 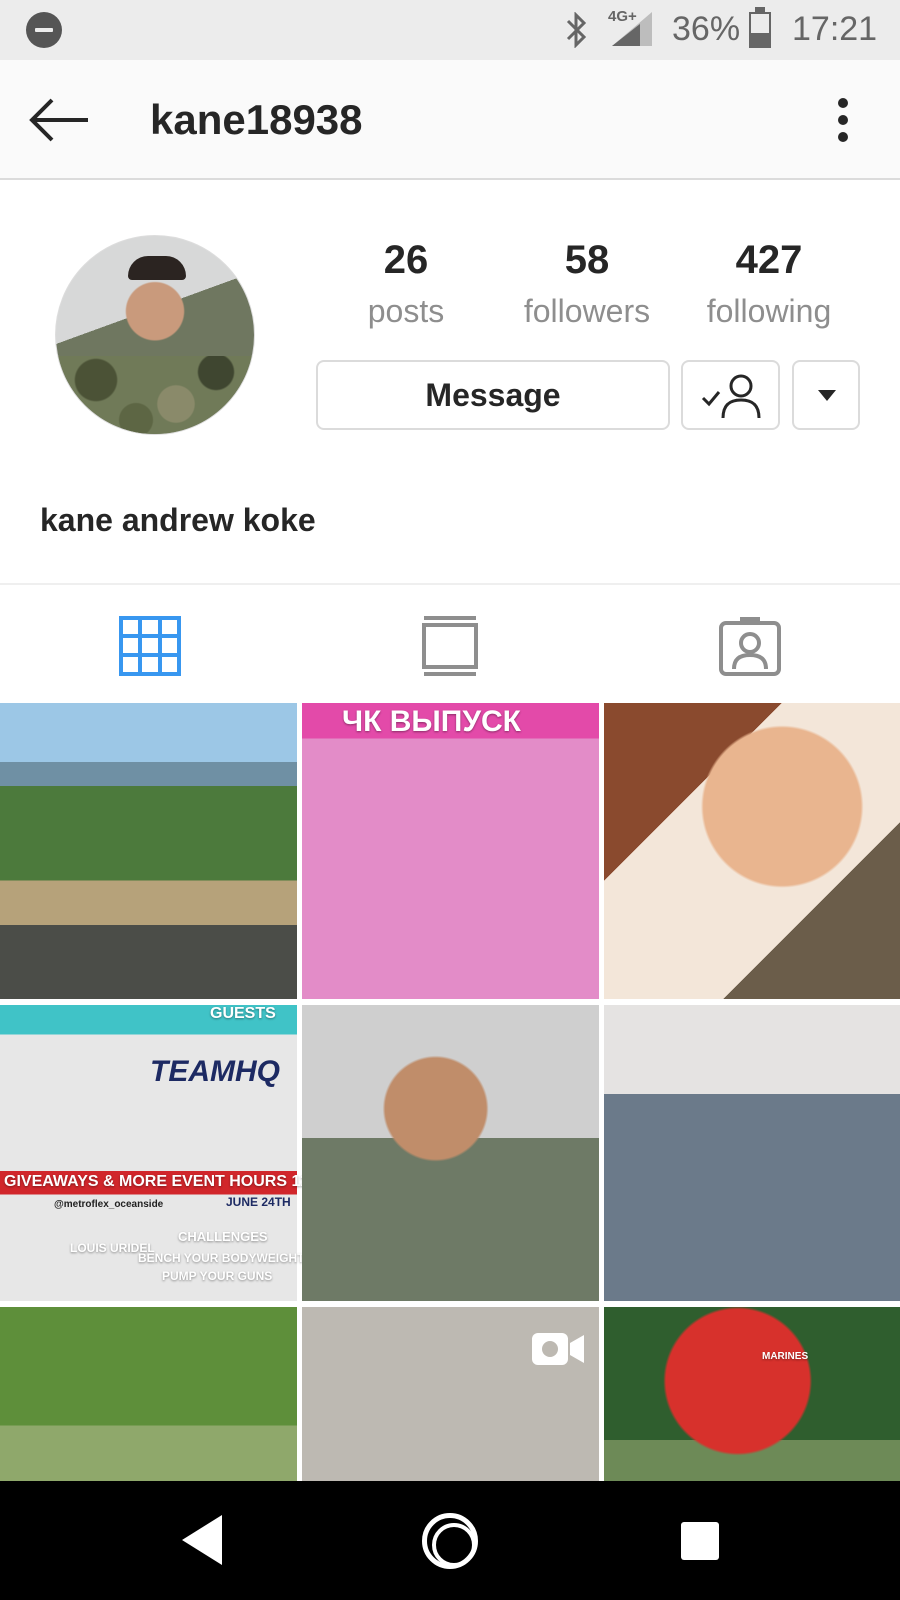 I want to click on following-stat: 427 following, so click(x=769, y=284).